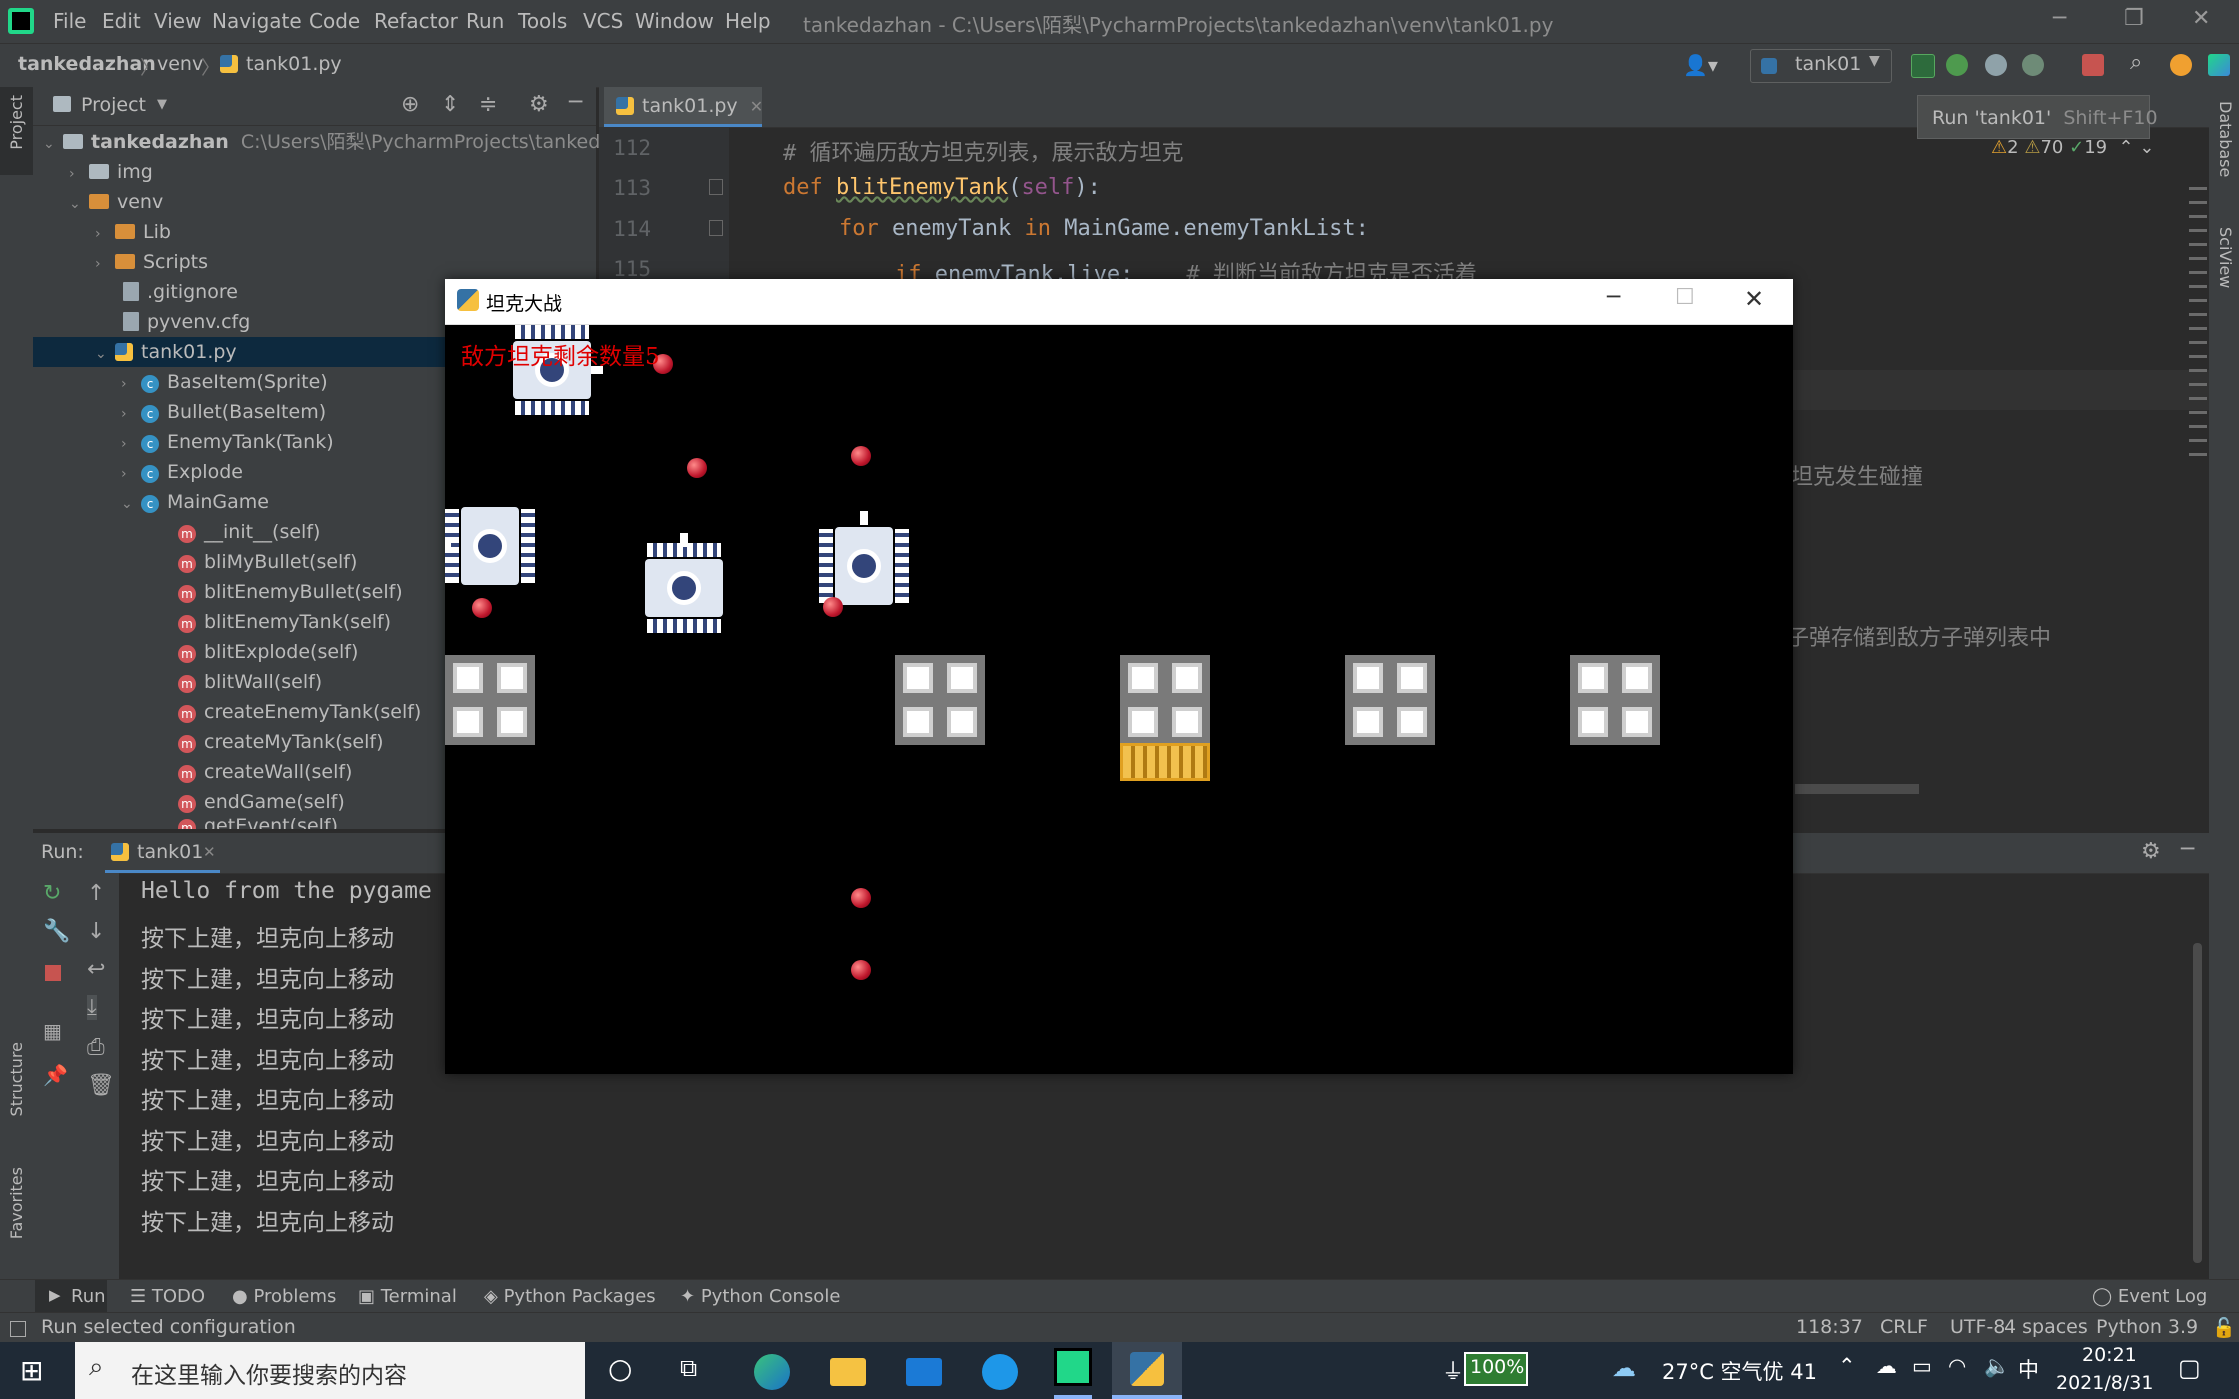 The image size is (2239, 1399). Describe the element at coordinates (760, 1296) in the screenshot. I see `tool-python-console: ✦ Python Console` at that location.